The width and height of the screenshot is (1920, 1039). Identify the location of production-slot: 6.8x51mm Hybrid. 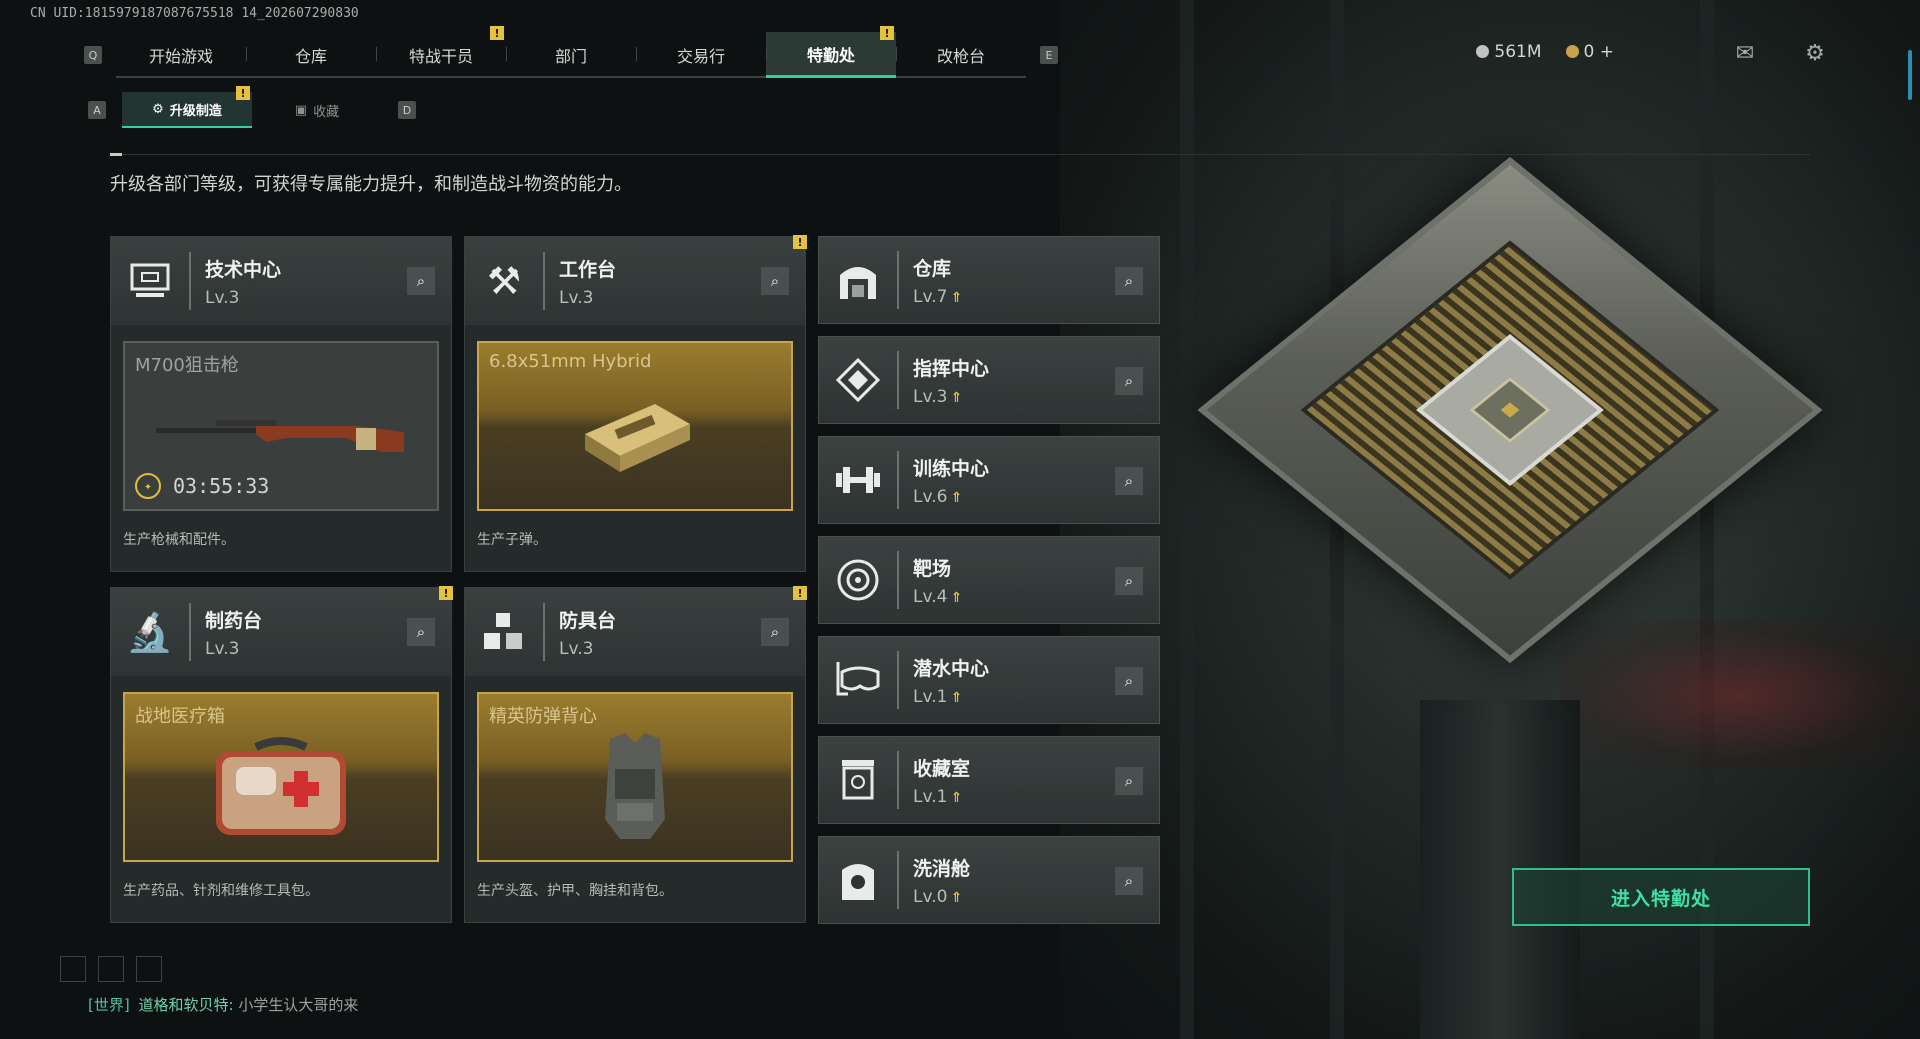
(635, 426).